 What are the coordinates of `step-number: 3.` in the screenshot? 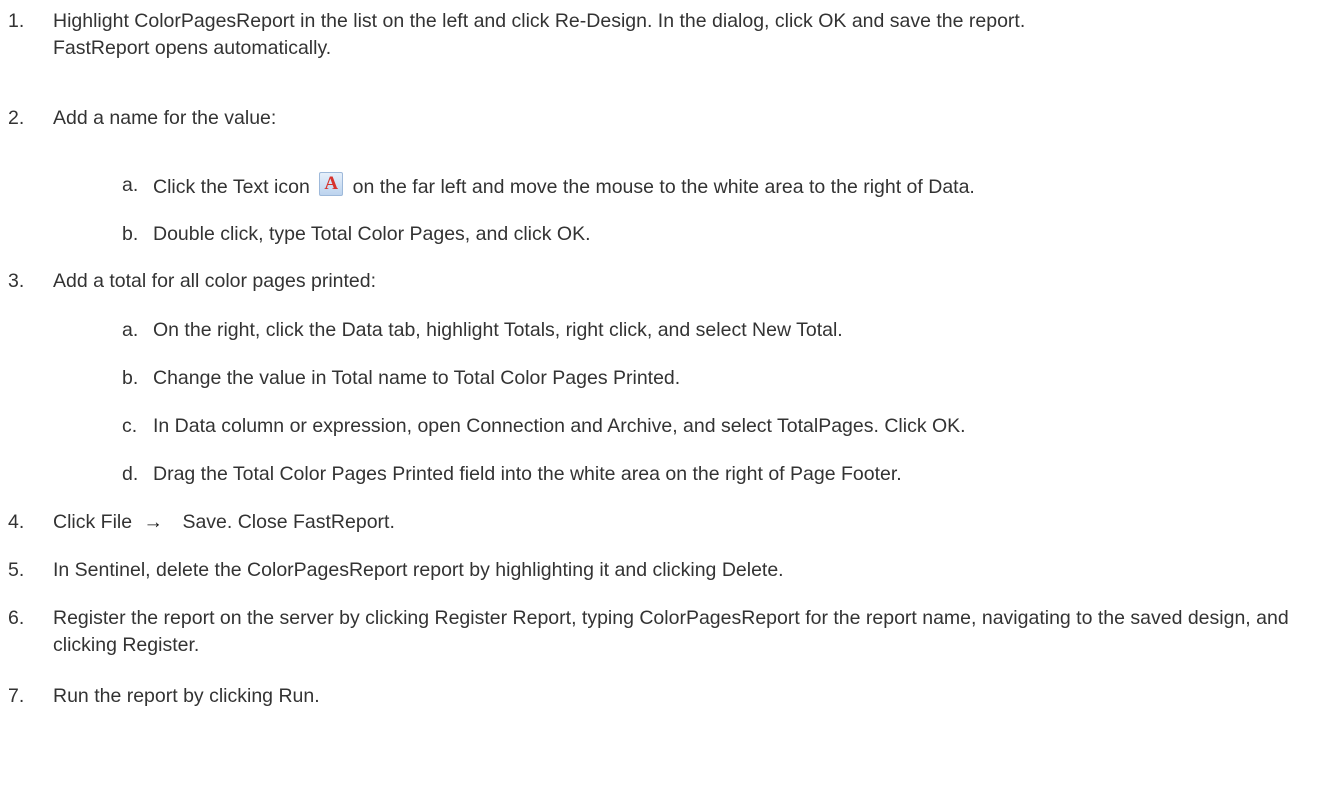 It's located at (16, 281).